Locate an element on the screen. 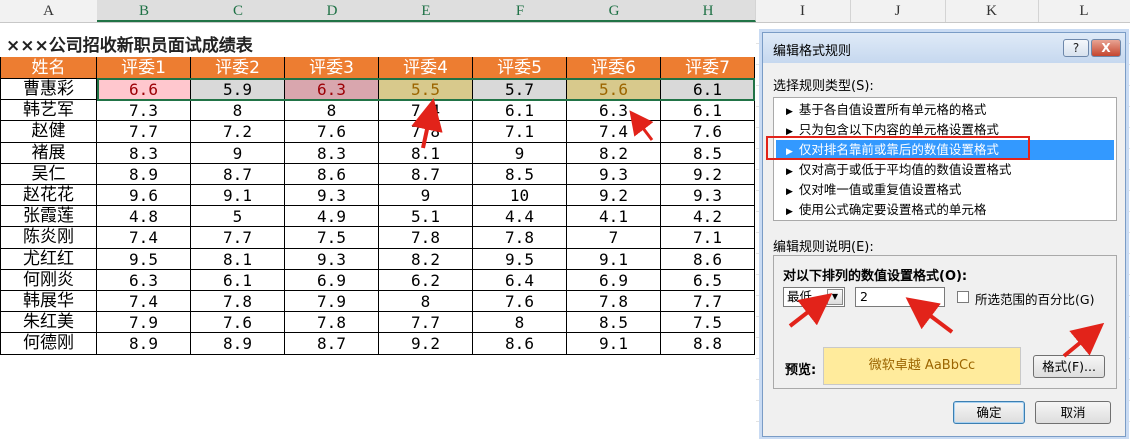 The height and width of the screenshot is (439, 1130). name-cell: 尤红红 is located at coordinates (48, 259).